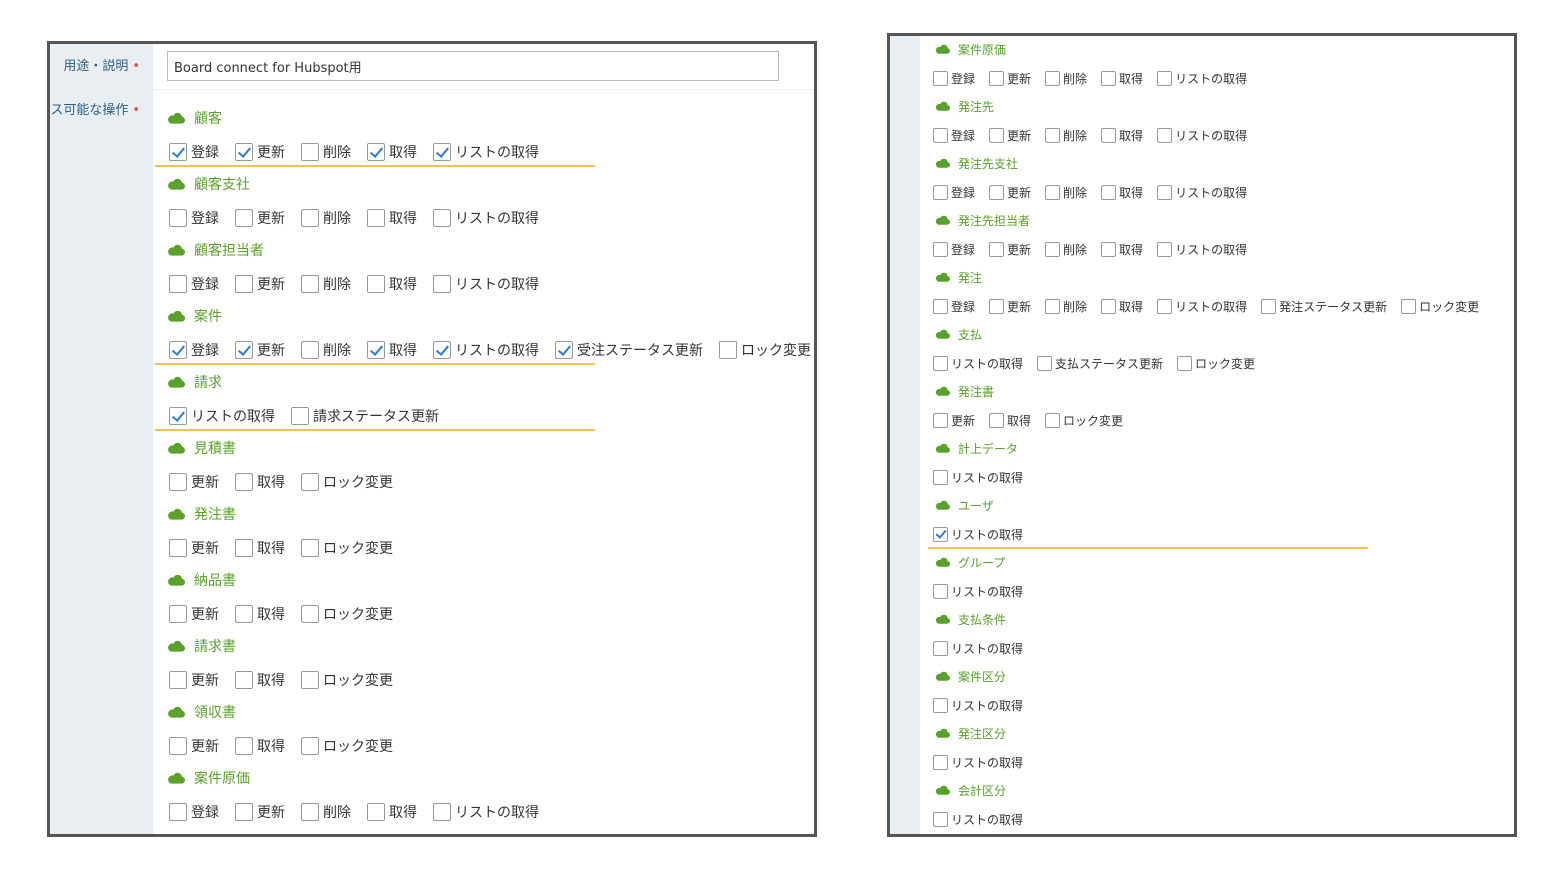  I want to click on permission-option: 発注ステータス更新, so click(1324, 306).